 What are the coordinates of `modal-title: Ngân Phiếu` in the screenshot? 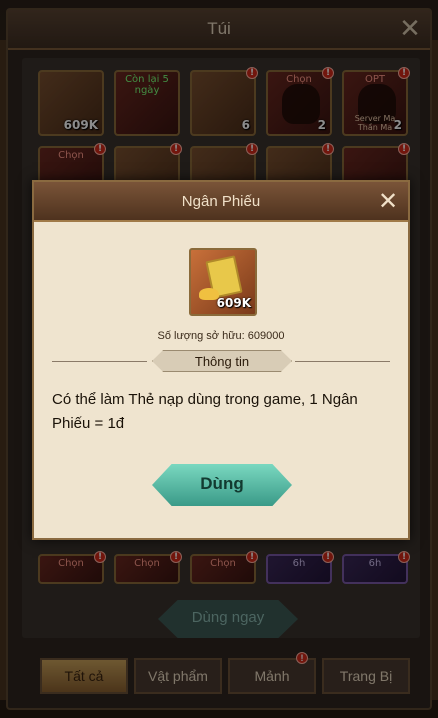 It's located at (221, 201).